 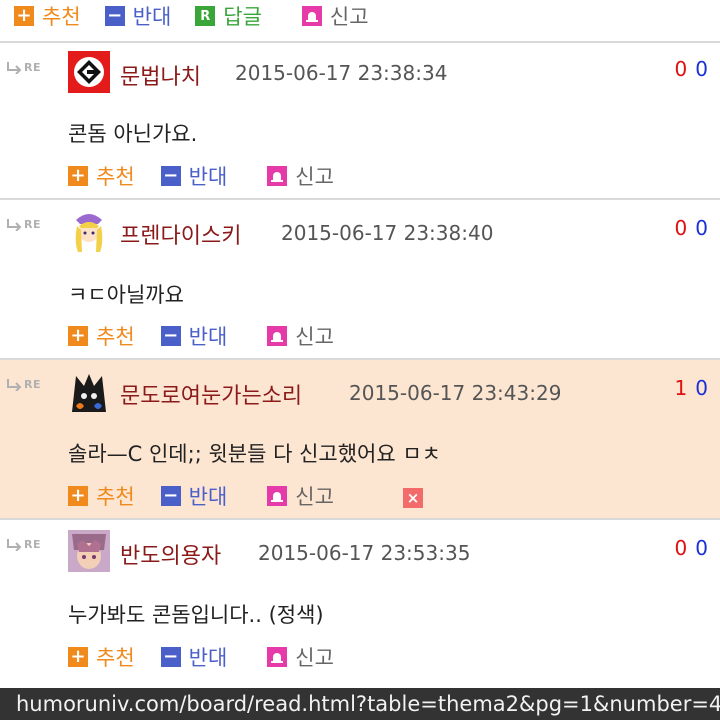 What do you see at coordinates (133, 134) in the screenshot?
I see `comment-body: 콘돔 아닌가요.` at bounding box center [133, 134].